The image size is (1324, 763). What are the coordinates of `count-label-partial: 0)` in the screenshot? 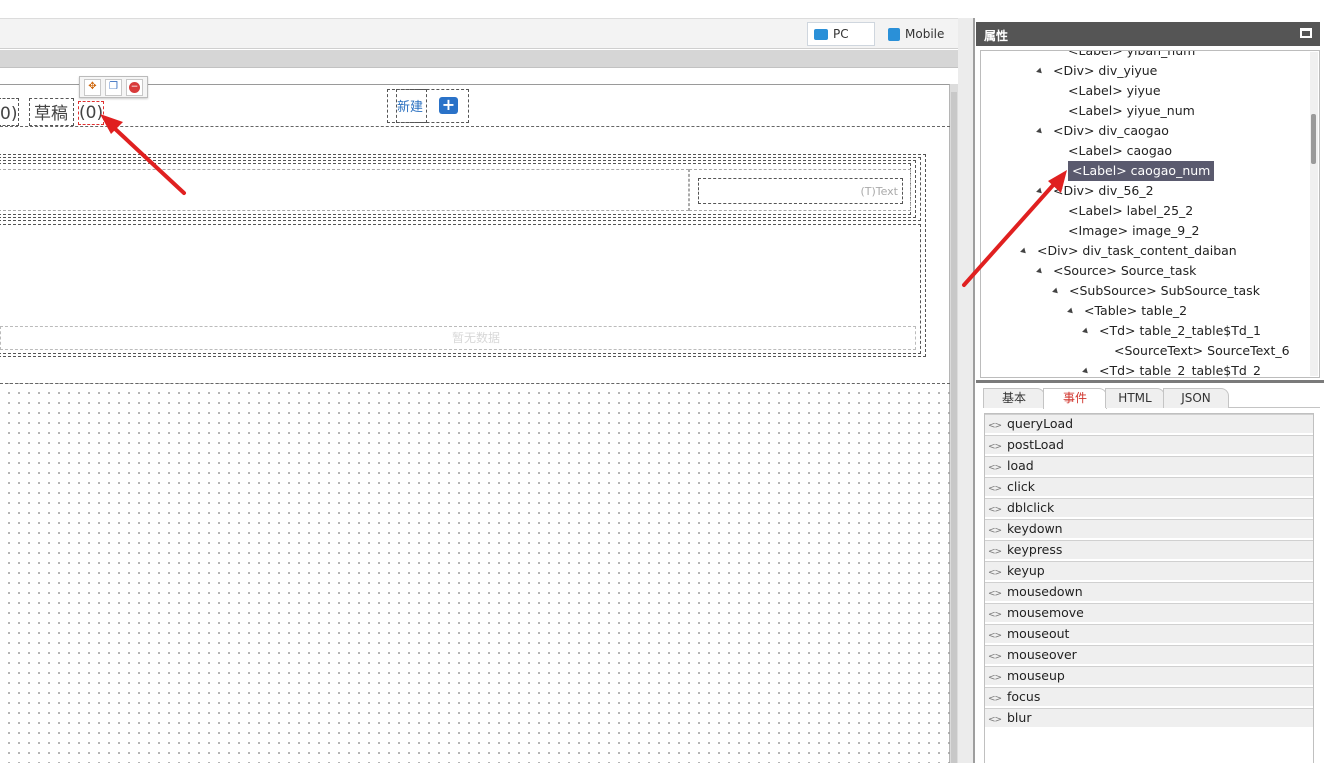 It's located at (9, 114).